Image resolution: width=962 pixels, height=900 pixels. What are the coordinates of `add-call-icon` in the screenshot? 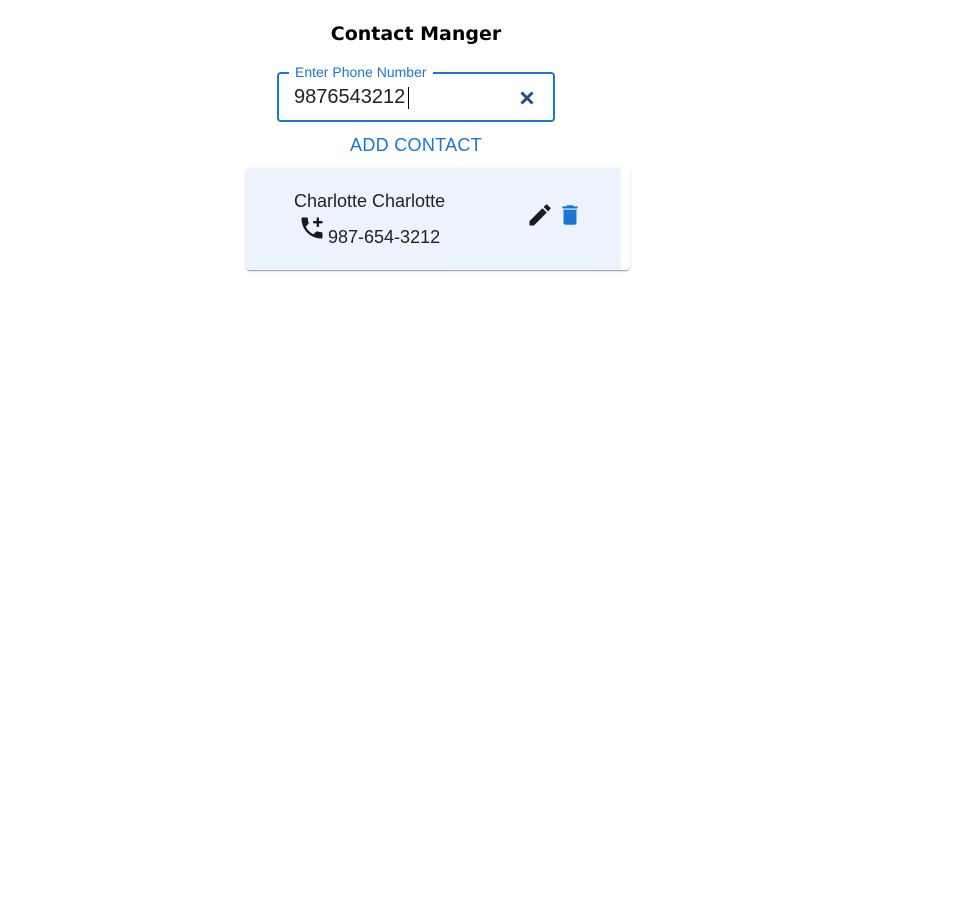 It's located at (312, 228).